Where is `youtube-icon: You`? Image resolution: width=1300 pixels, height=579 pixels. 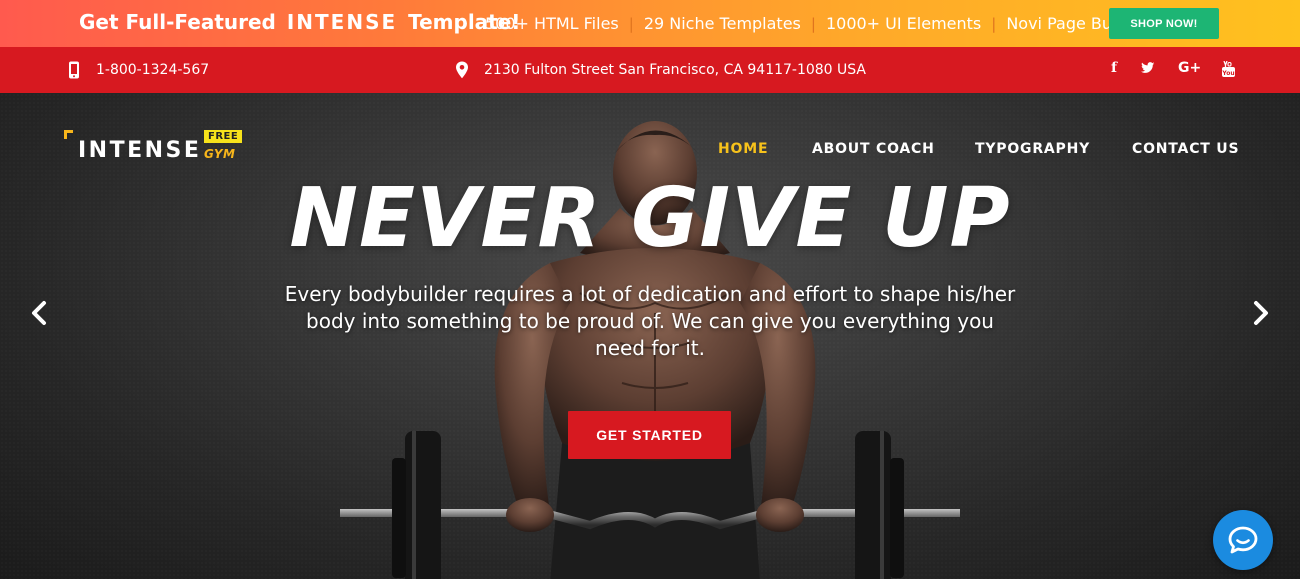
youtube-icon: You is located at coordinates (1228, 70).